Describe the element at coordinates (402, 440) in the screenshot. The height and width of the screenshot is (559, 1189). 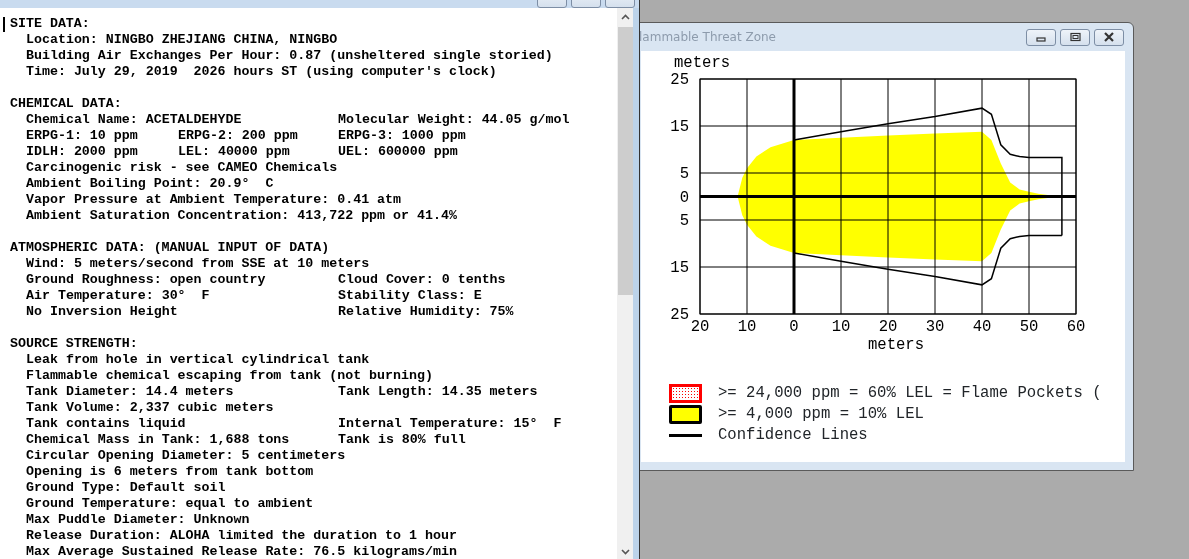
I see `summary-text: Tank is 80% full` at that location.